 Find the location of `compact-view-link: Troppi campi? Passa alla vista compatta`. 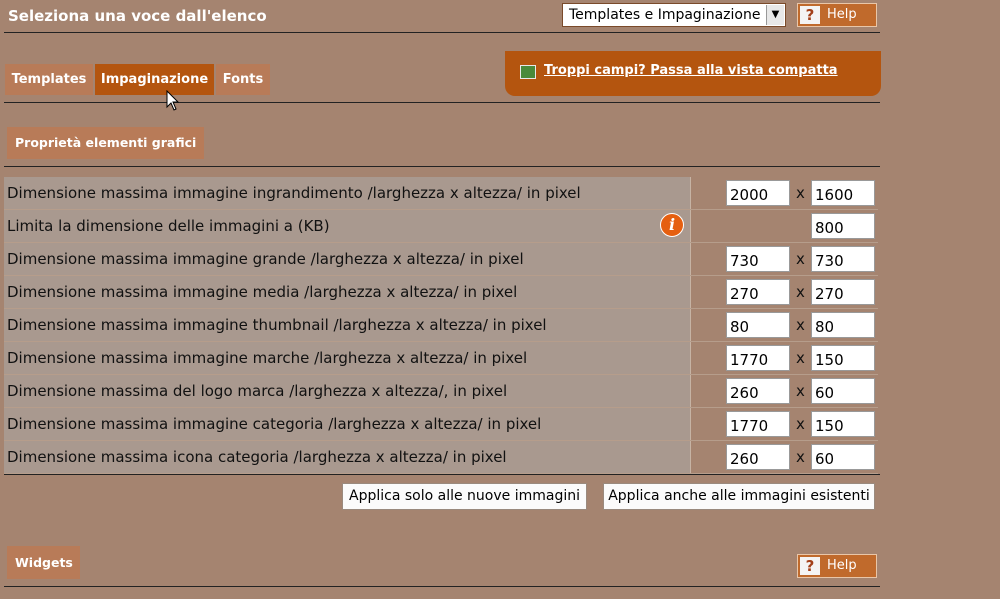

compact-view-link: Troppi campi? Passa alla vista compatta is located at coordinates (691, 70).